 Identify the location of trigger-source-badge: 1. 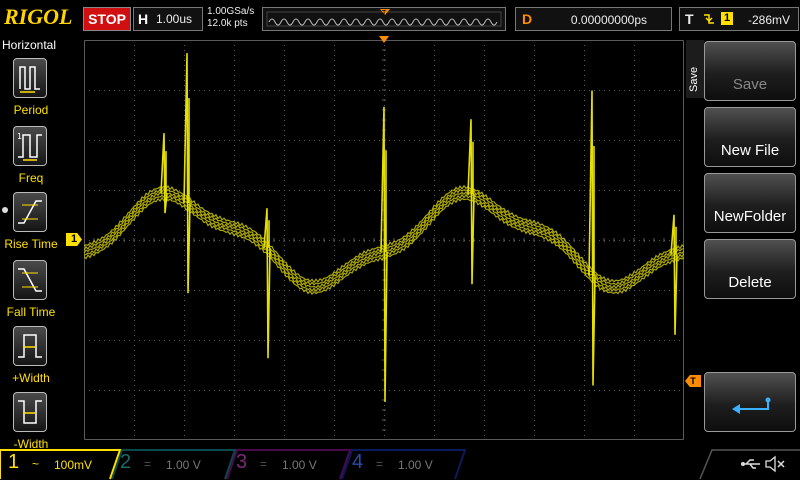
(727, 18).